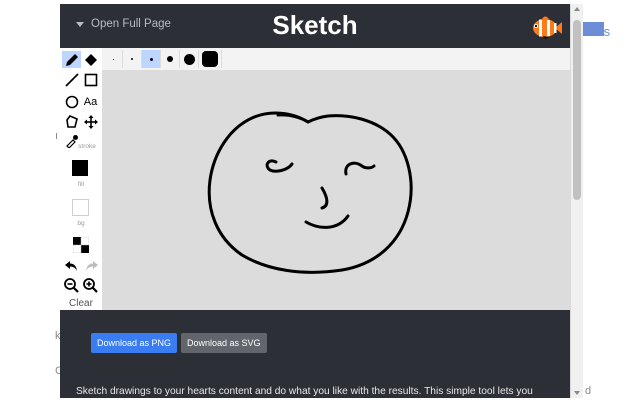 The width and height of the screenshot is (640, 400). I want to click on polygon-icon, so click(71, 121).